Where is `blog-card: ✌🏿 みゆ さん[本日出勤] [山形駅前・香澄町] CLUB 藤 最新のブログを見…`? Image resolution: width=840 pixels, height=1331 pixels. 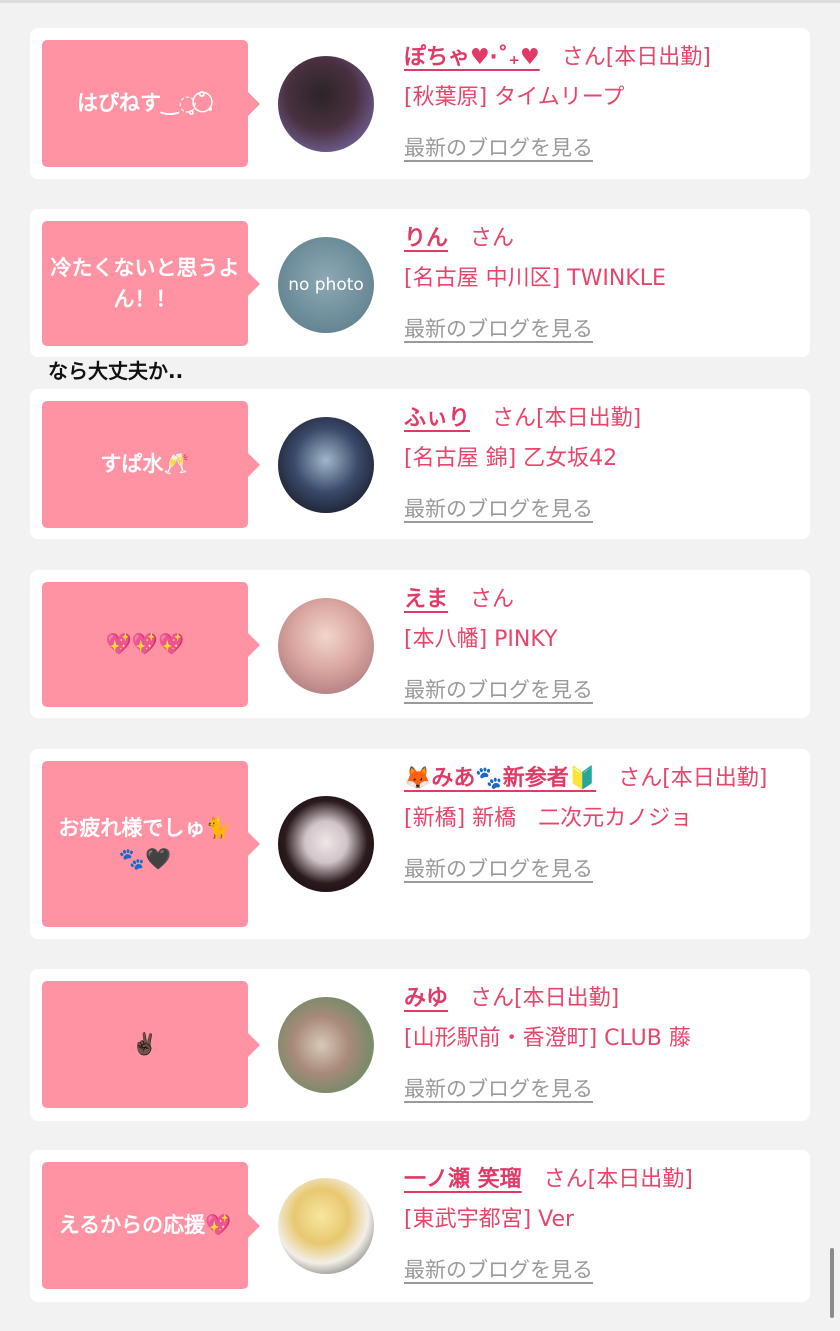 blog-card: ✌🏿 みゆ さん[本日出勤] [山形駅前・香澄町] CLUB 藤 最新のブログを見… is located at coordinates (420, 1045).